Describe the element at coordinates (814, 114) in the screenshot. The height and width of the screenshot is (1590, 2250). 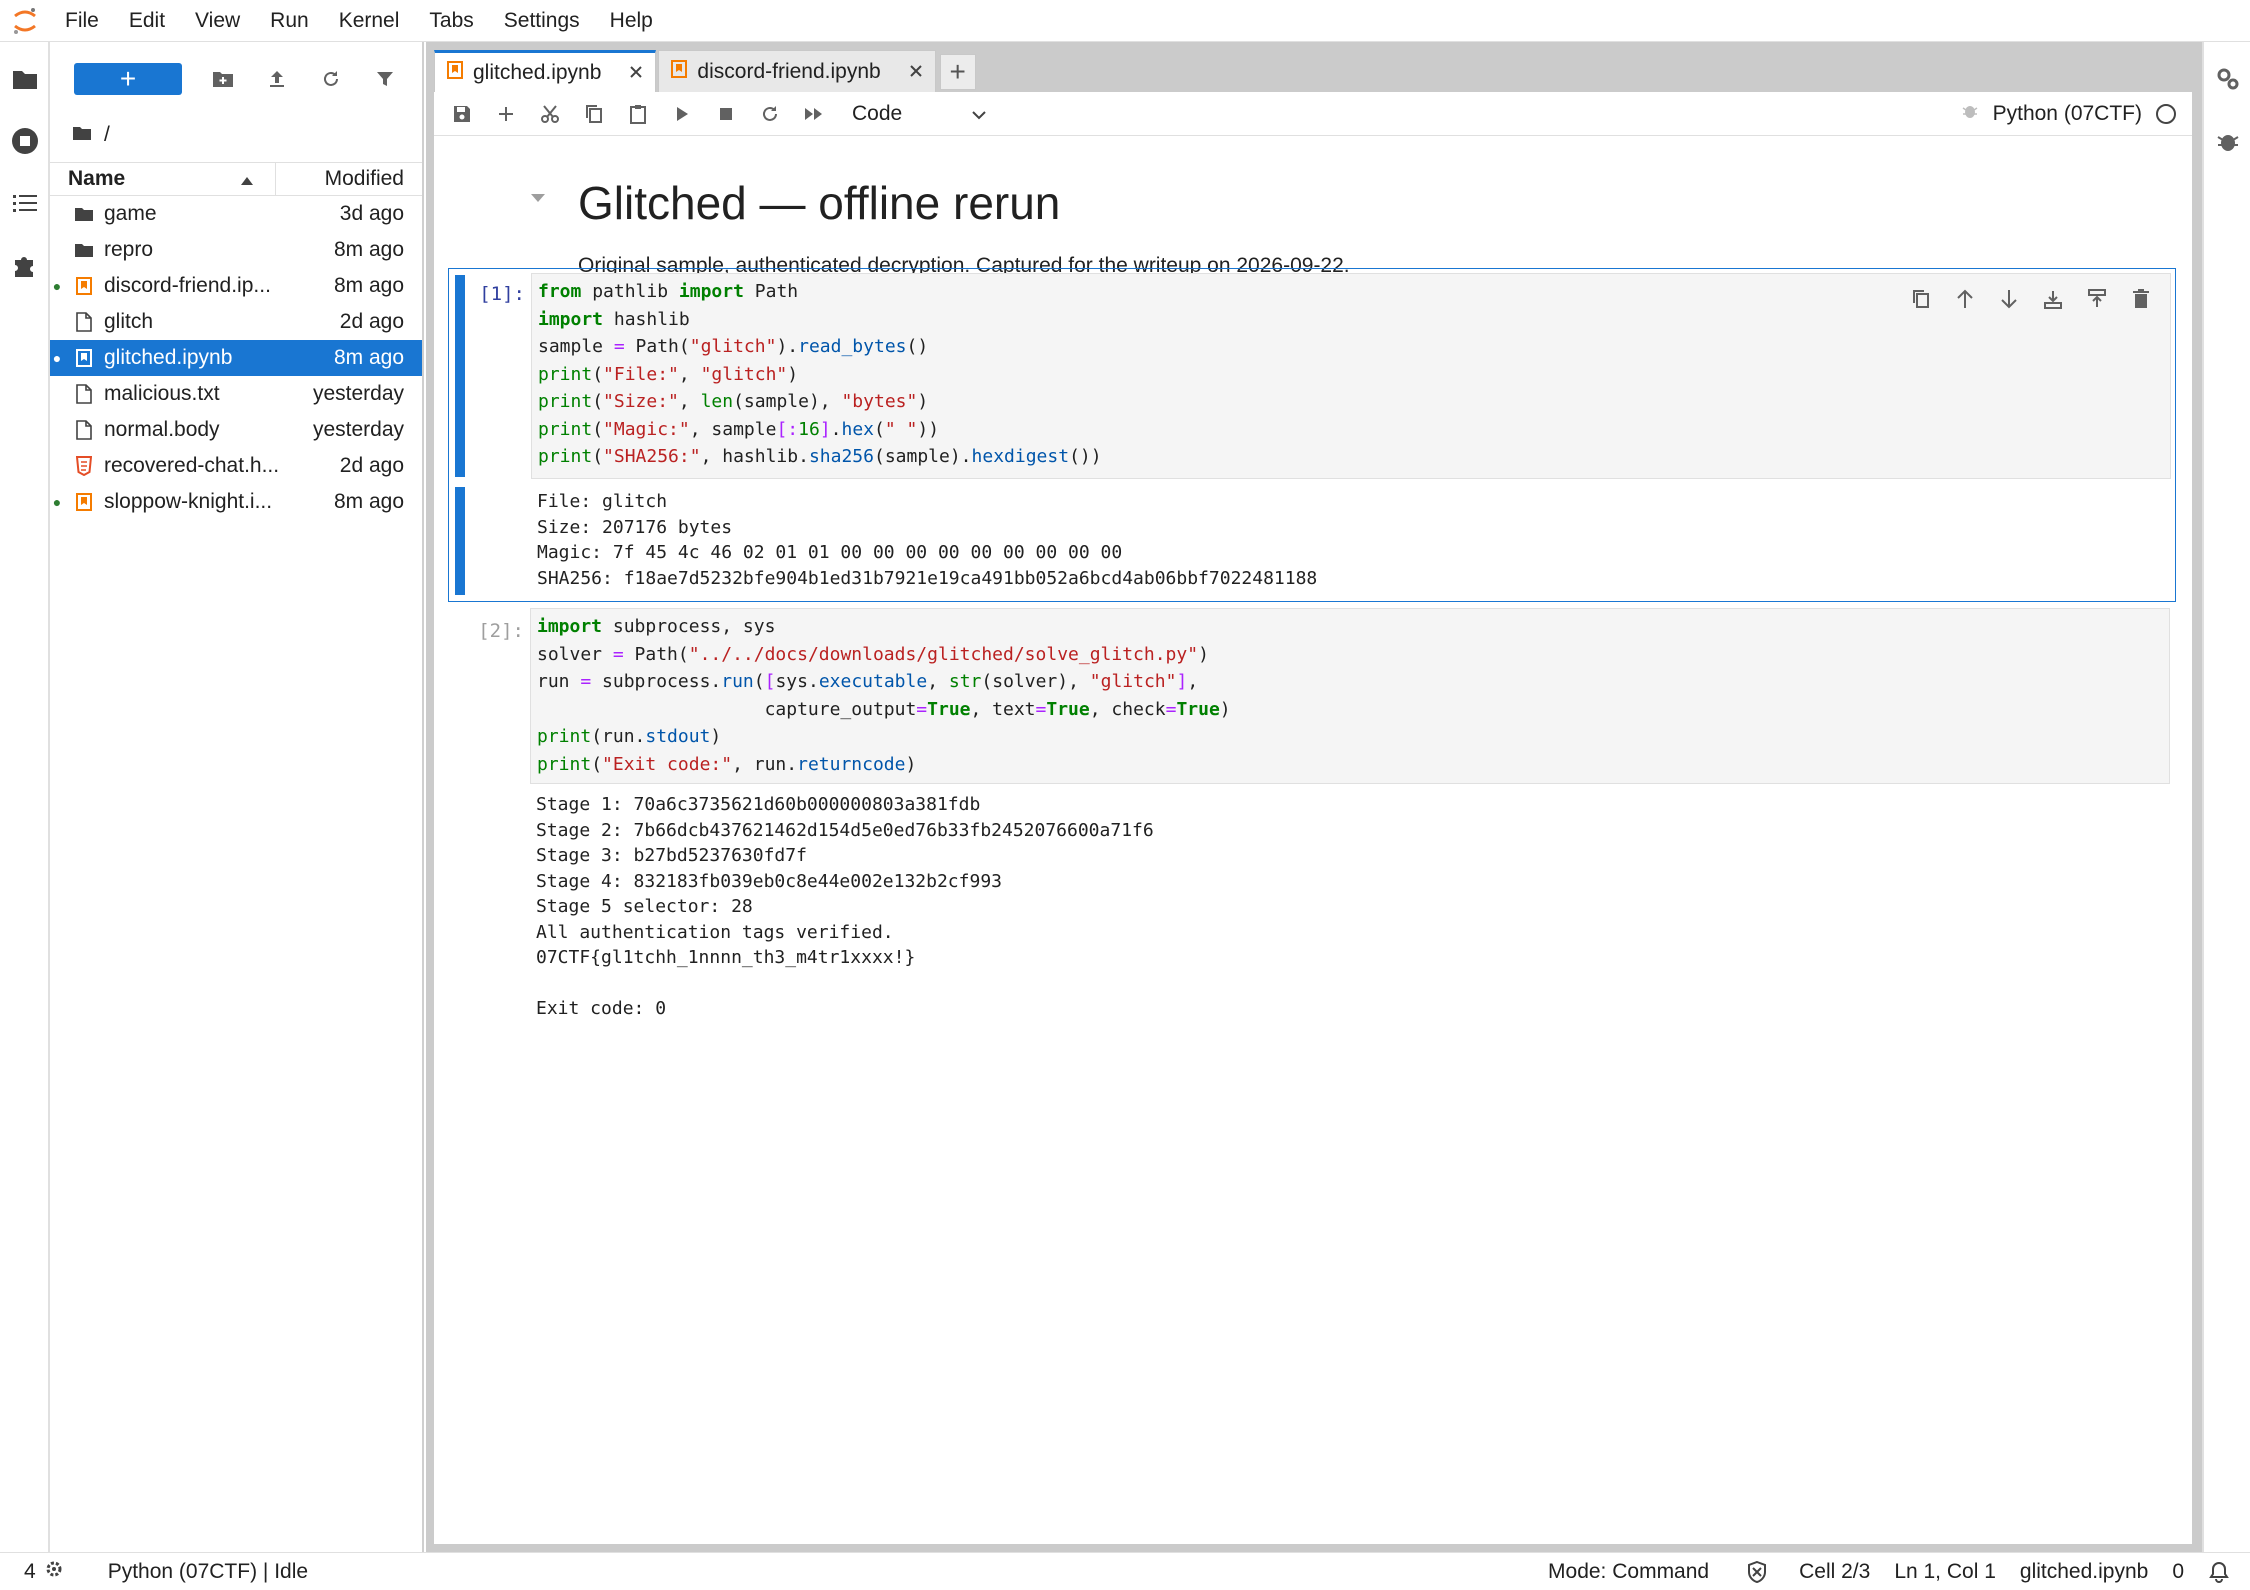
I see `fast-forward-icon` at that location.